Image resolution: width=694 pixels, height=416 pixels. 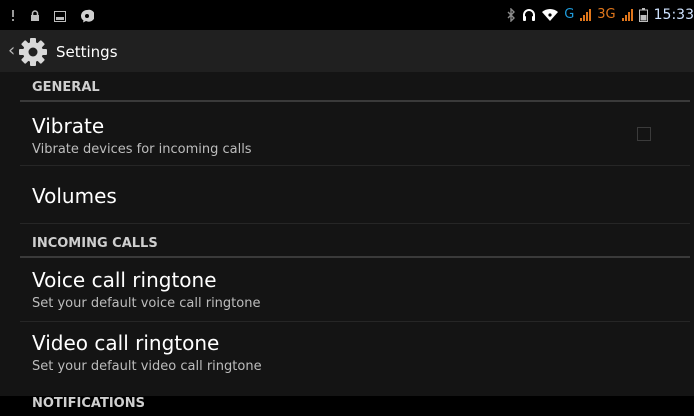 I want to click on system-status-icons: G 3G 15:33, so click(x=600, y=15).